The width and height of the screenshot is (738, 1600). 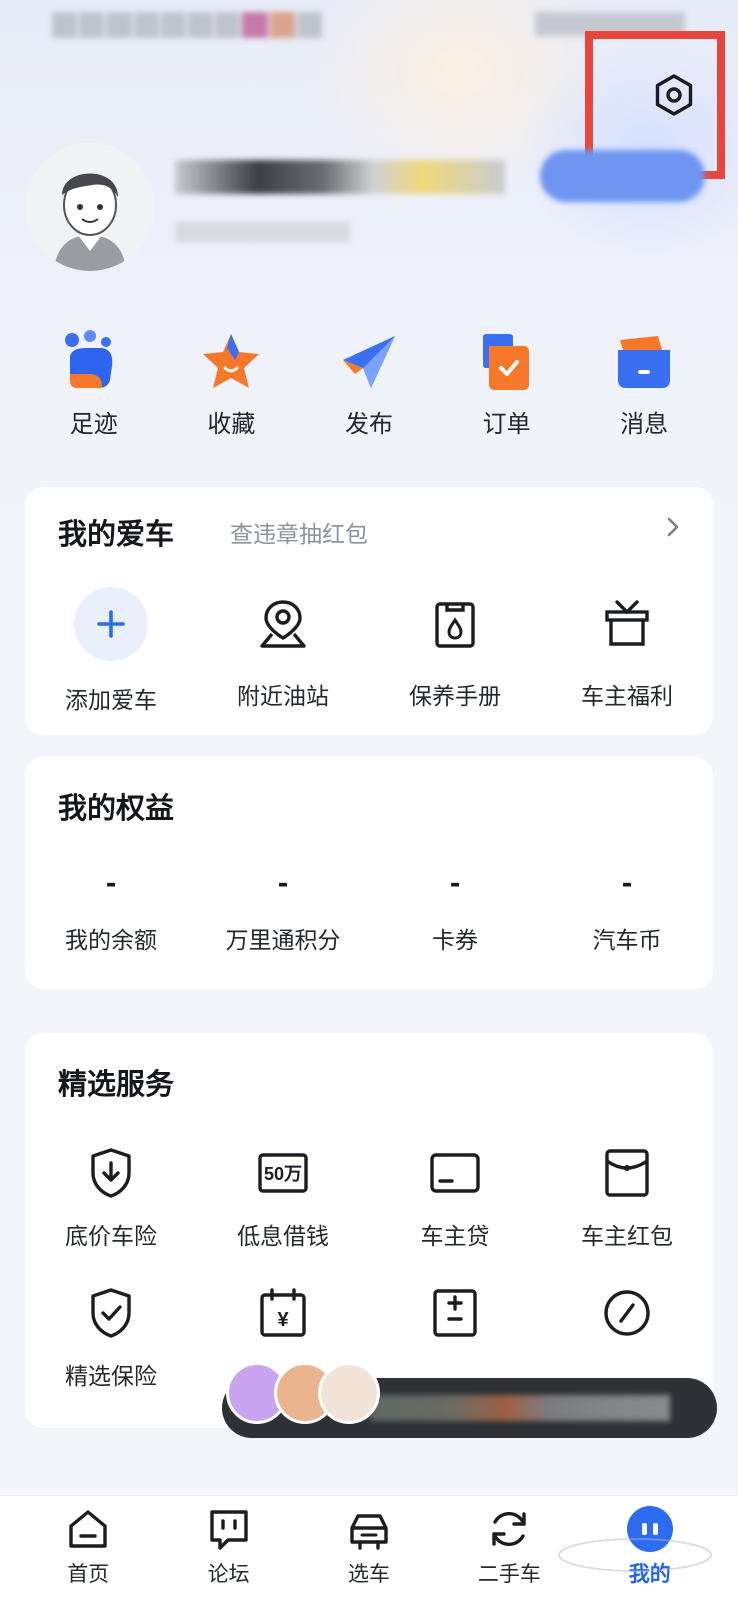 What do you see at coordinates (455, 1198) in the screenshot?
I see `owner-loan-button: 车主贷` at bounding box center [455, 1198].